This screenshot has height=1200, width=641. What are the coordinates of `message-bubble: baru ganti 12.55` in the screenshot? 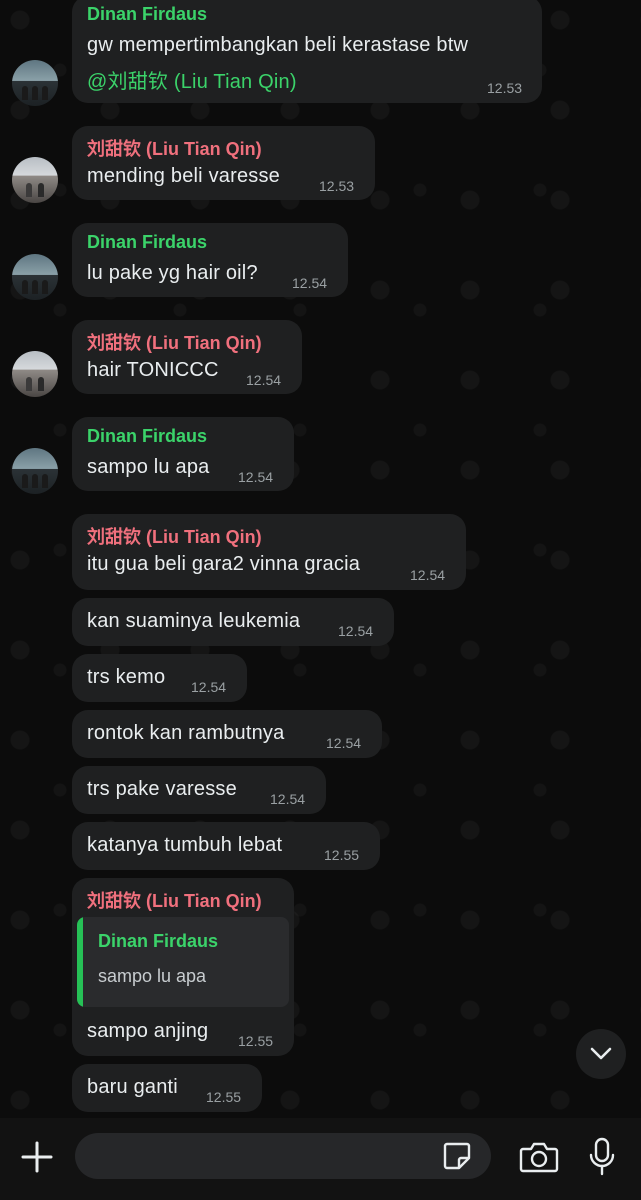 It's located at (167, 1088).